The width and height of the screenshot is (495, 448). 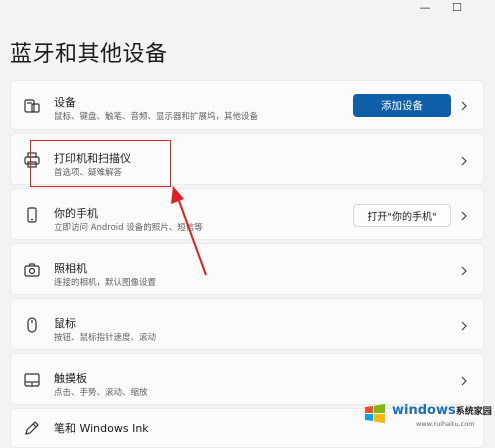 I want to click on watermark-url: www.ruihaitu.com, so click(x=445, y=424).